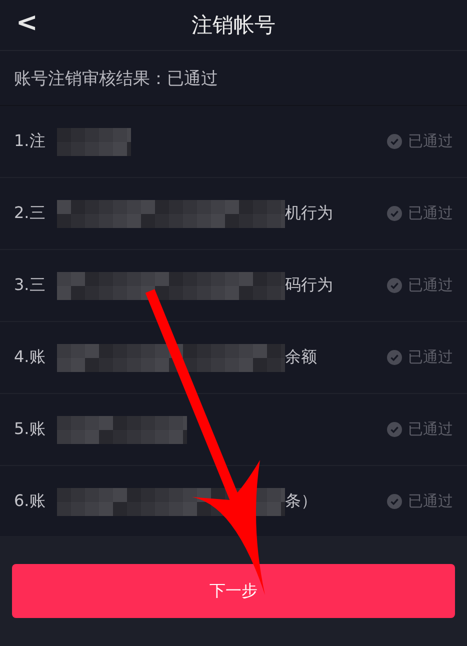  Describe the element at coordinates (30, 429) in the screenshot. I see `item-label: 5.账` at that location.